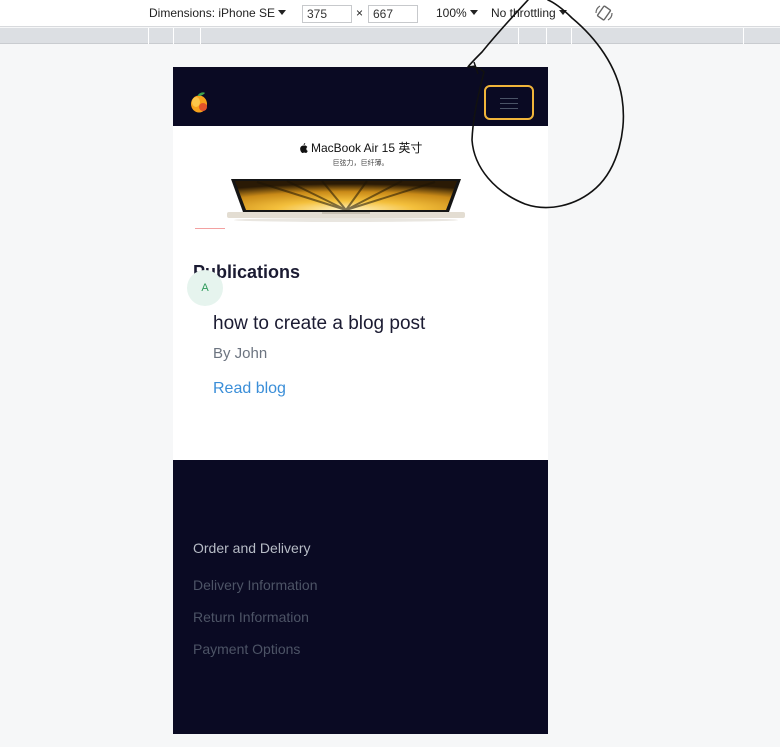 The image size is (780, 747). Describe the element at coordinates (319, 323) in the screenshot. I see `blog-title: how to create a blog post` at that location.